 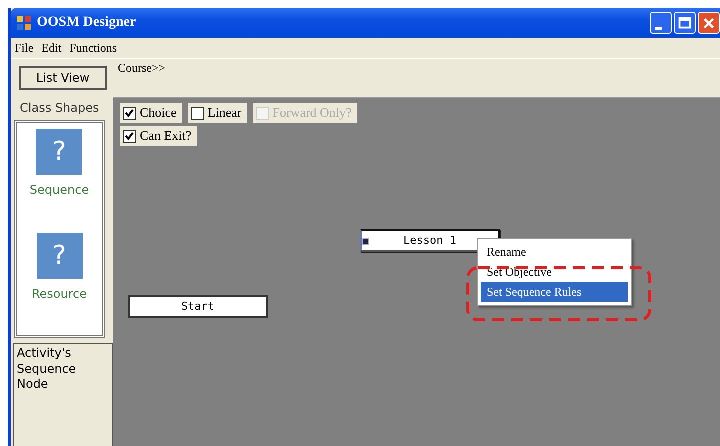 What do you see at coordinates (86, 23) in the screenshot?
I see `window-title: OOSM Designer` at bounding box center [86, 23].